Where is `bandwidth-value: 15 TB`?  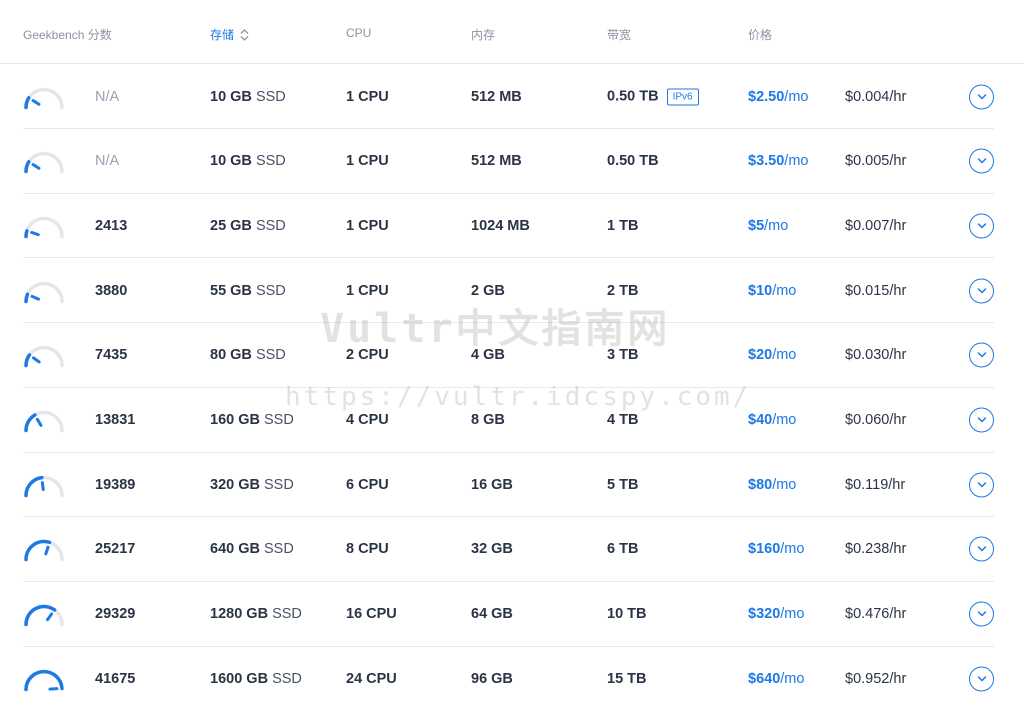
bandwidth-value: 15 TB is located at coordinates (627, 679).